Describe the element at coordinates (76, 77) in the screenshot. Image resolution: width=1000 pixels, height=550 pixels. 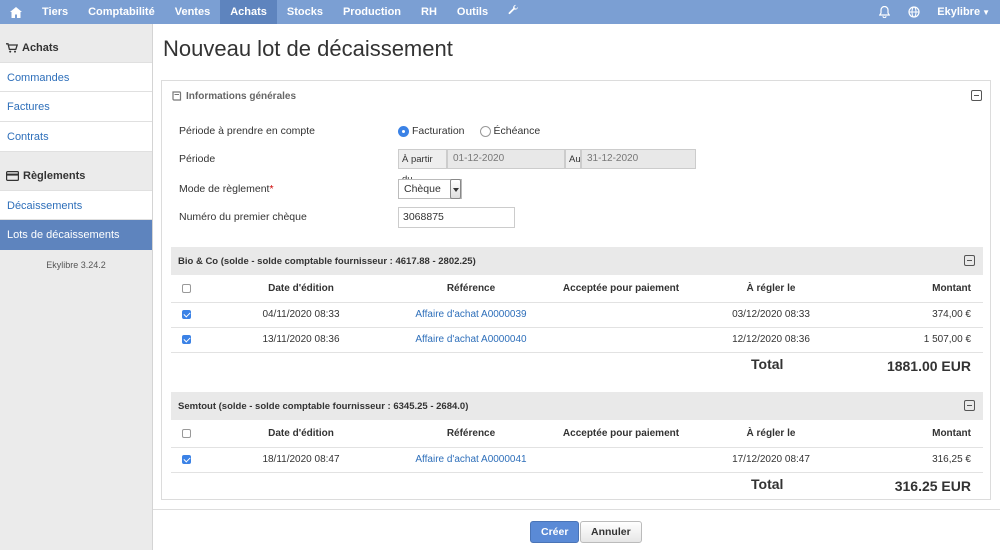
I see `sidebar-item-commandes: Commandes` at that location.